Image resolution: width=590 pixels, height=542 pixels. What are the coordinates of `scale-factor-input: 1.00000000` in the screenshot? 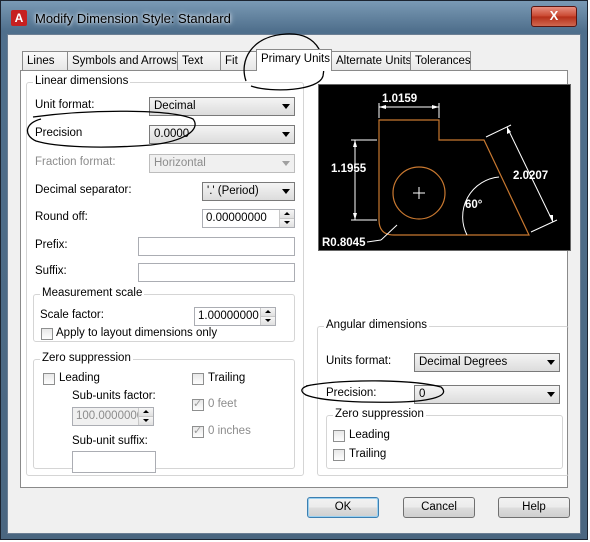 It's located at (235, 316).